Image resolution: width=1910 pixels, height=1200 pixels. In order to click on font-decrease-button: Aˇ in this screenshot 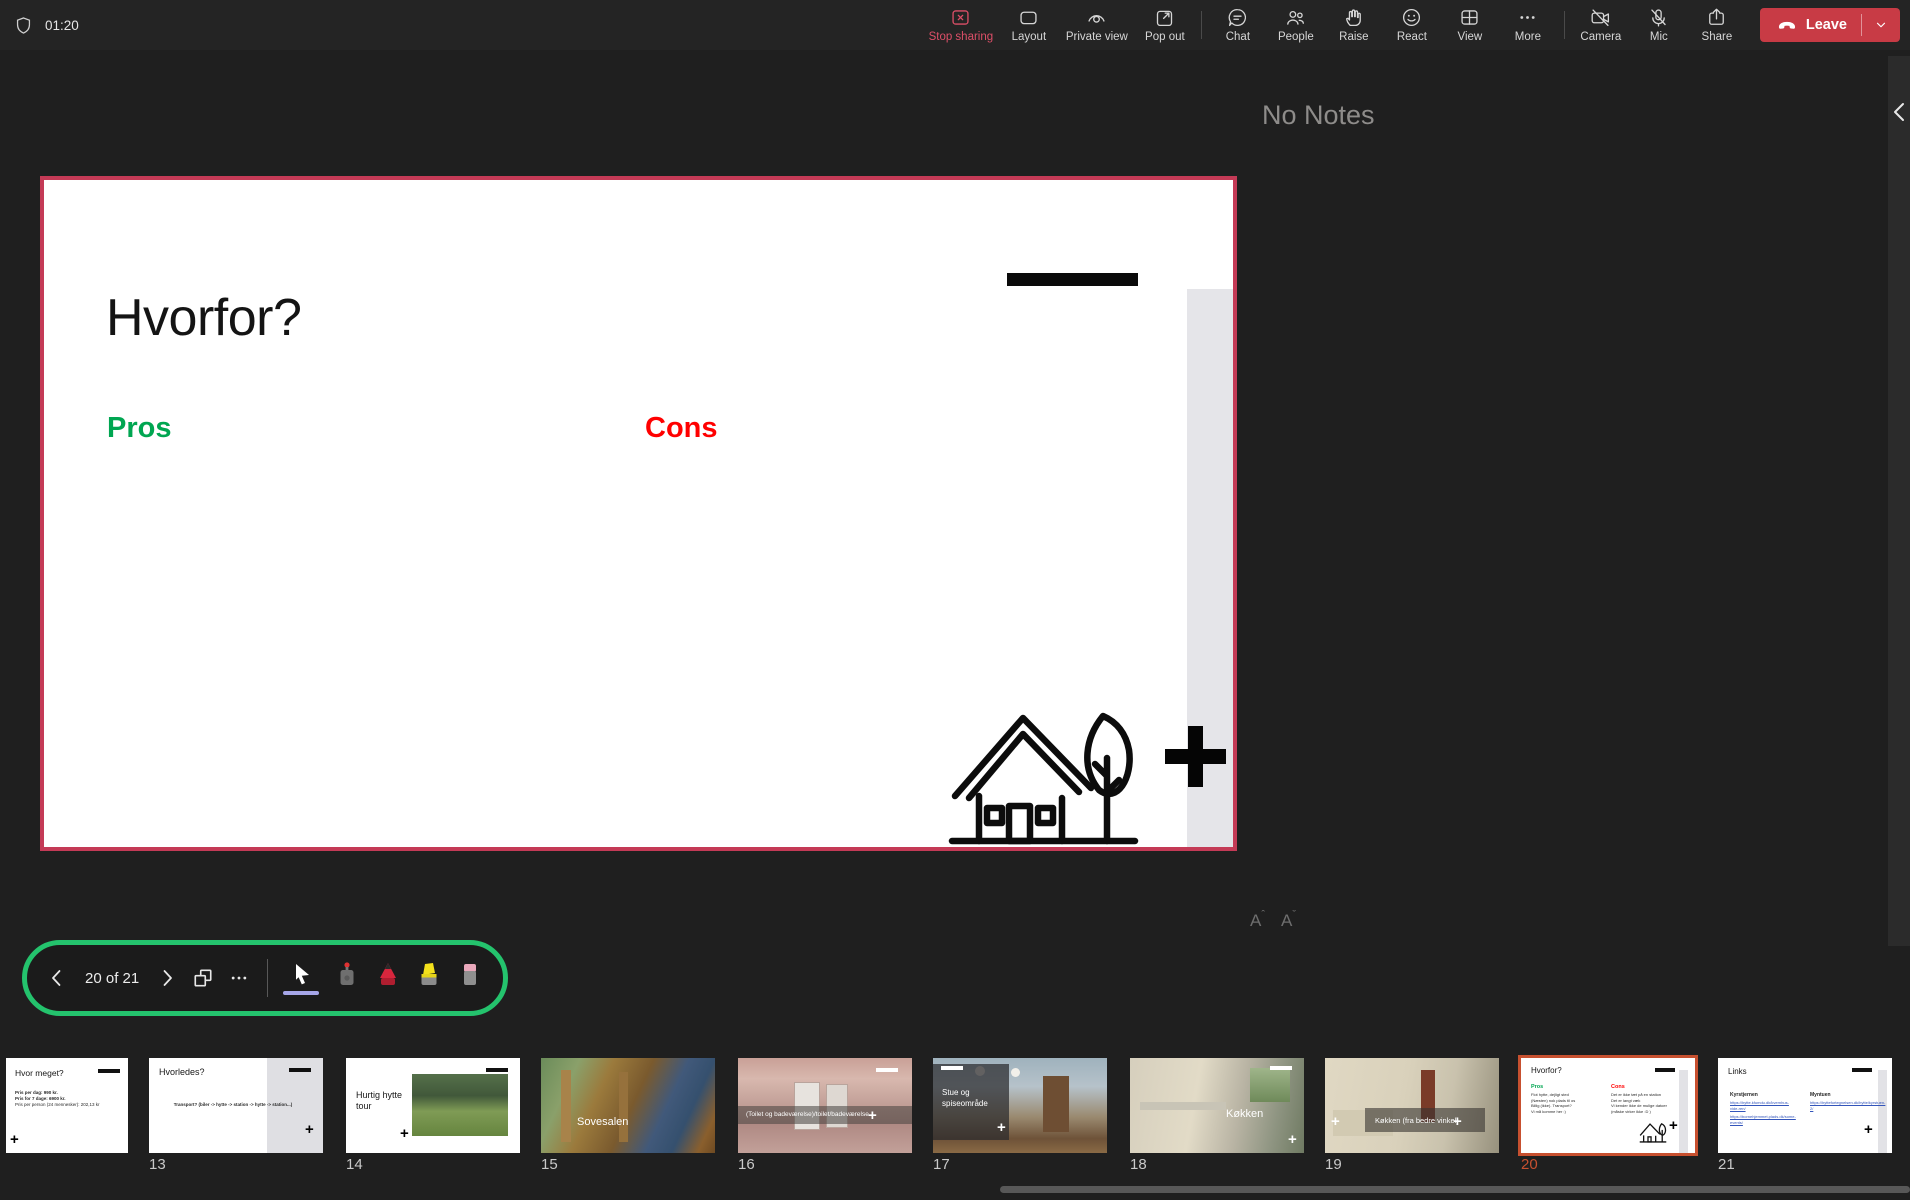, I will do `click(1288, 920)`.